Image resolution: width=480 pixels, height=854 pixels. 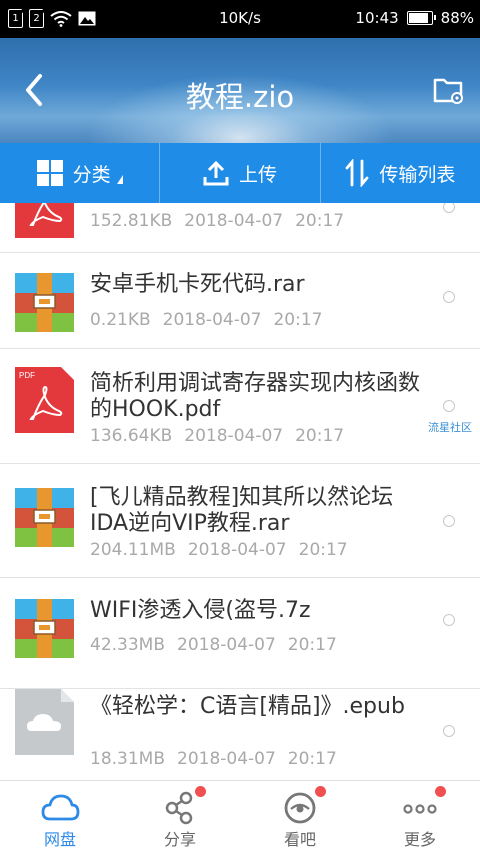 I want to click on status-bar: 1 2 10K/s 10:43 88%, so click(x=240, y=19).